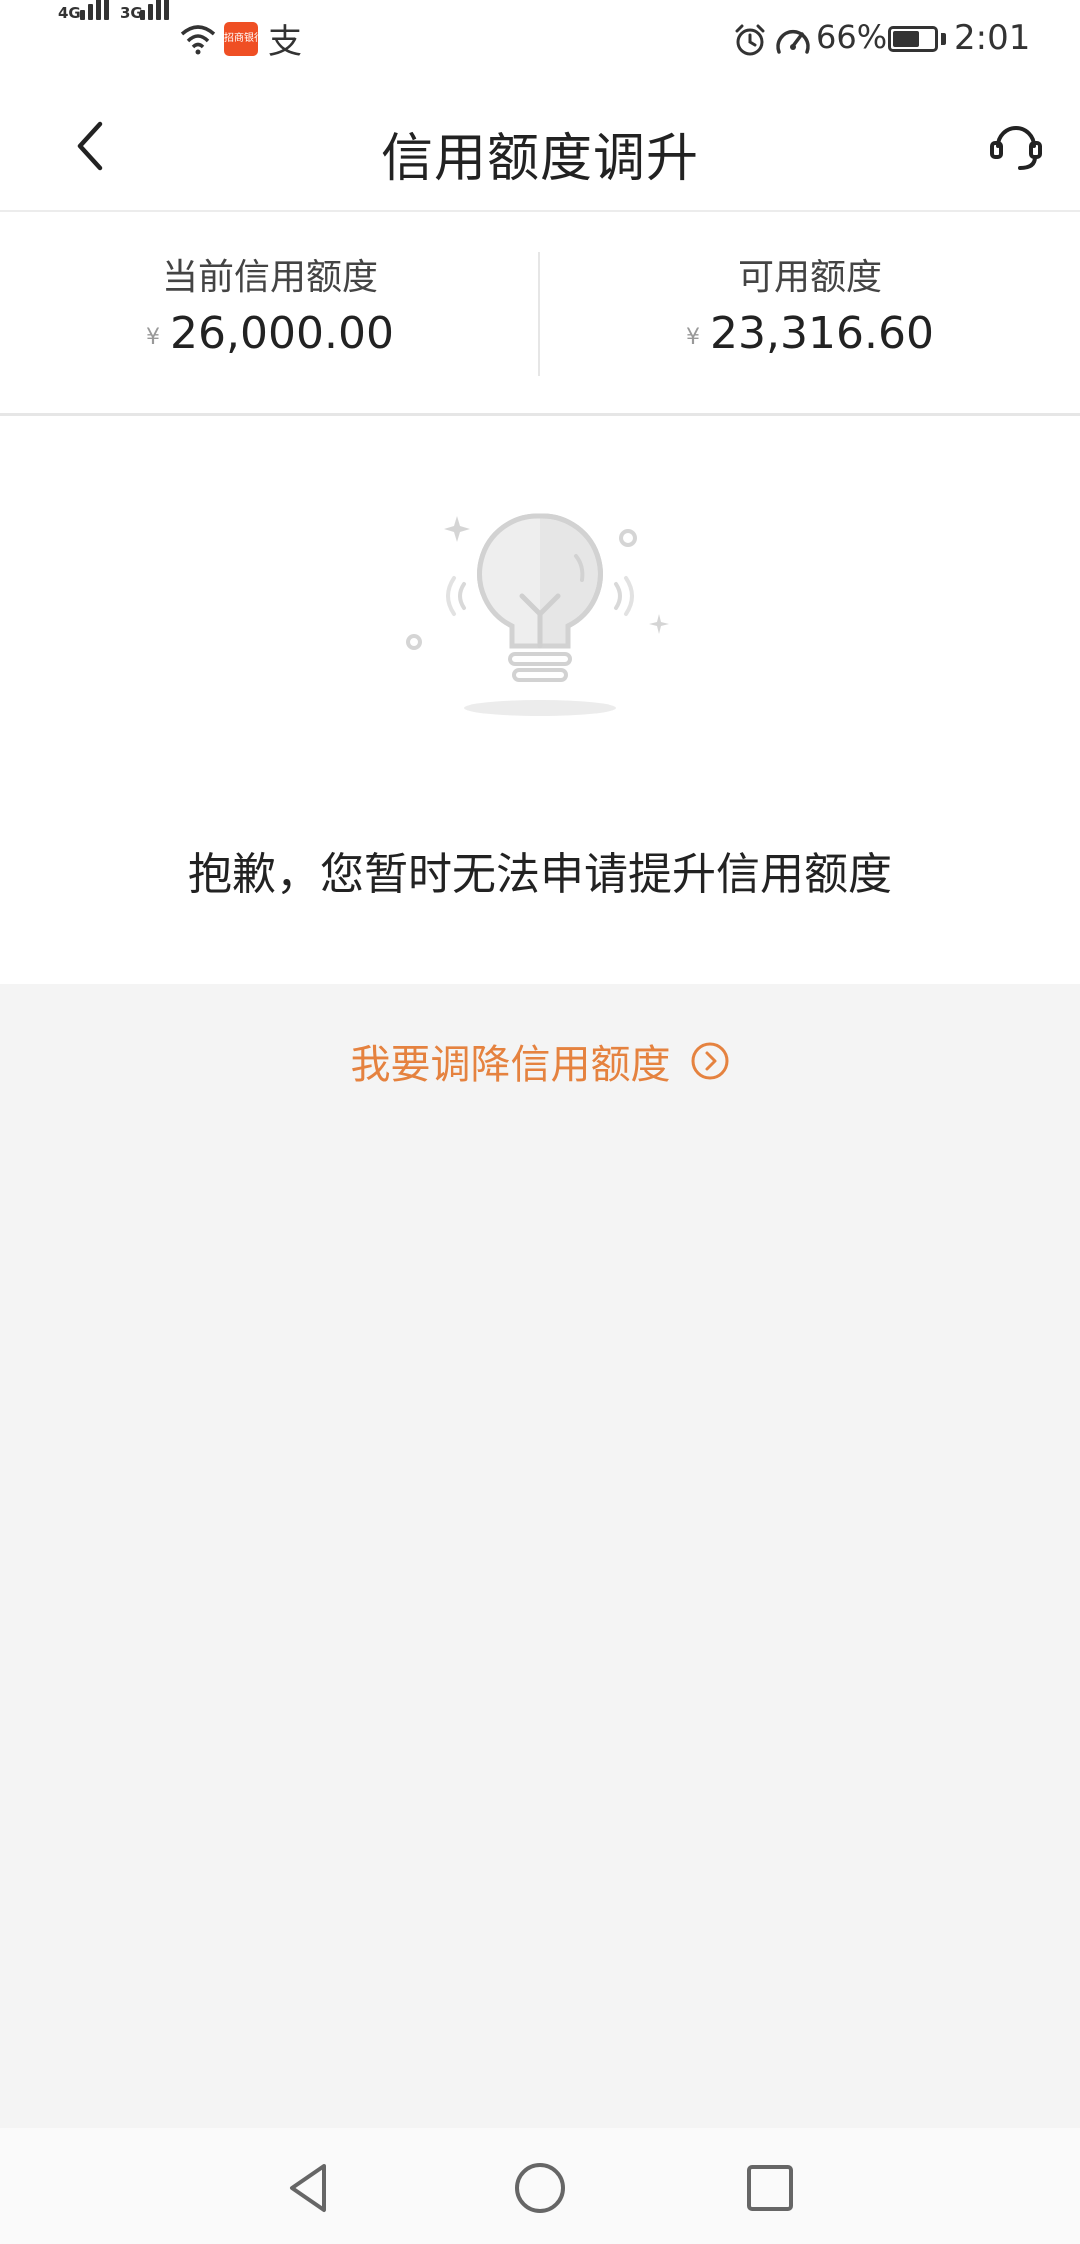 The width and height of the screenshot is (1080, 2244). I want to click on status-clock: 2:01, so click(992, 38).